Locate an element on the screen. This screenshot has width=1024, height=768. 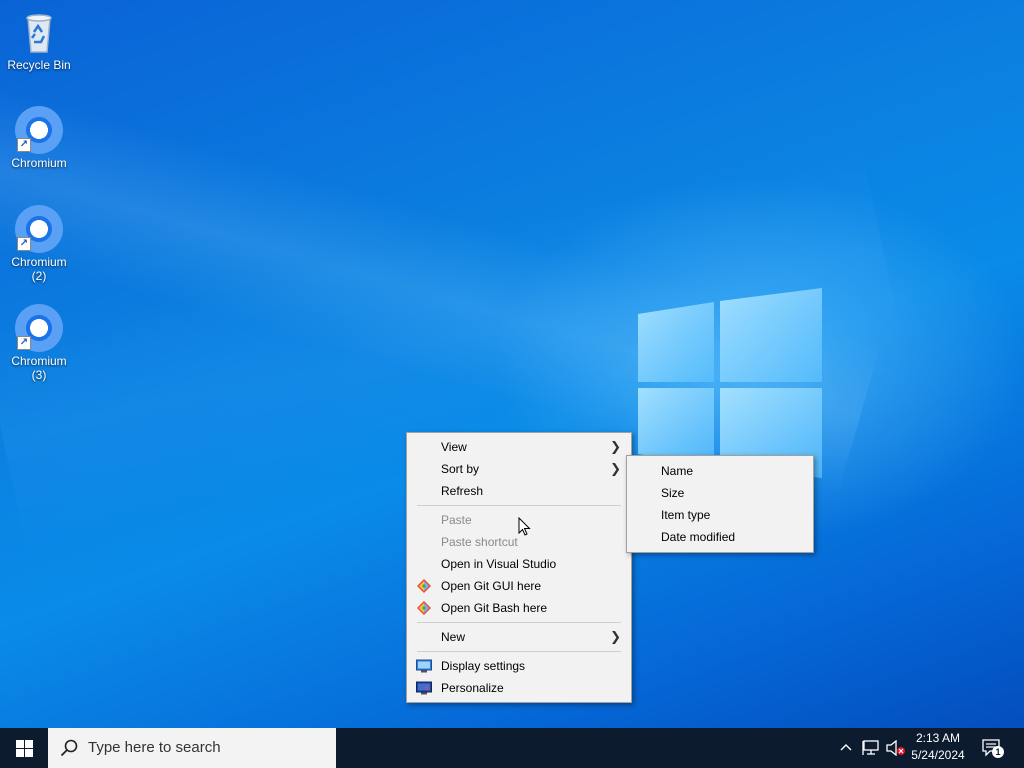
menu-item-label: Open in Visual Studio is located at coordinates (499, 564).